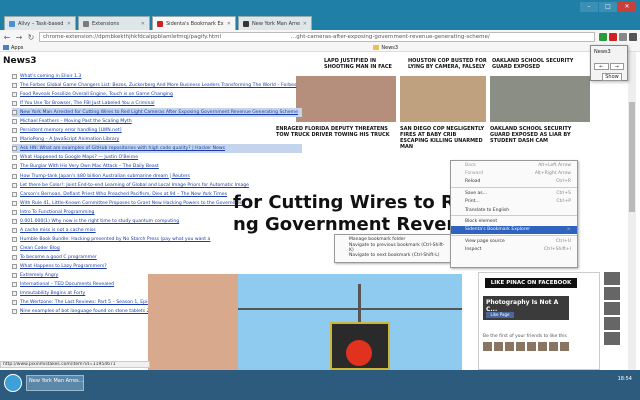 The width and height of the screenshot is (640, 400). Describe the element at coordinates (157, 76) in the screenshot. I see `bookmark-list-item: What's coming in Elixir 1.3` at that location.